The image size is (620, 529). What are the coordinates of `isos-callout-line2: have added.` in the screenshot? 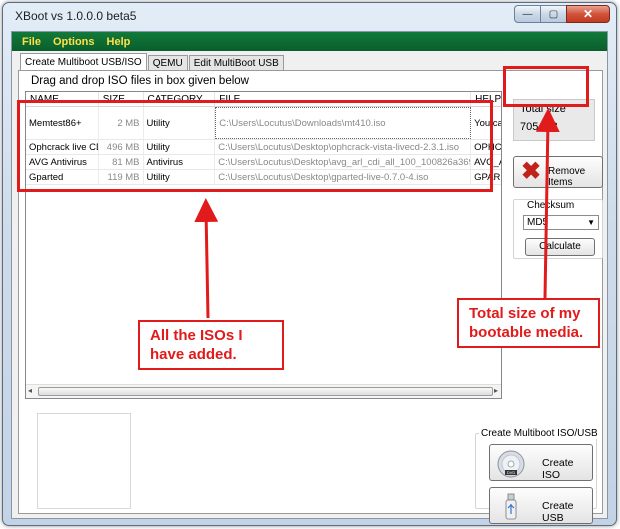 It's located at (193, 354).